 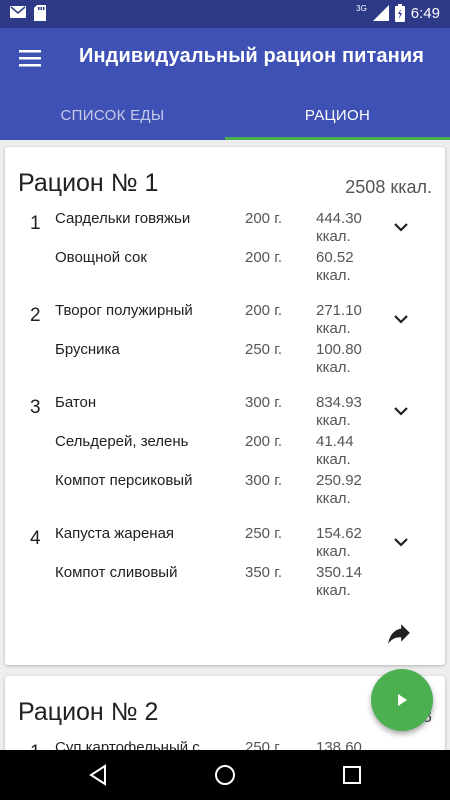 What do you see at coordinates (116, 572) in the screenshot?
I see `food-name: Компот сливовый` at bounding box center [116, 572].